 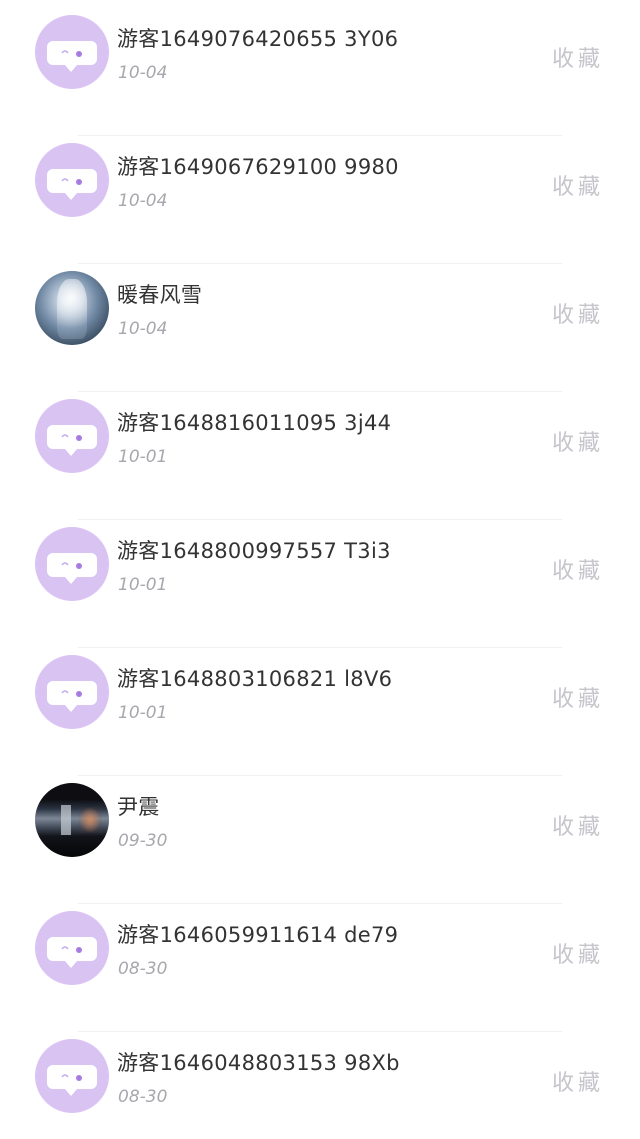 I want to click on list-item: 游客1649067629100 9980 10-04 收藏, so click(x=320, y=179).